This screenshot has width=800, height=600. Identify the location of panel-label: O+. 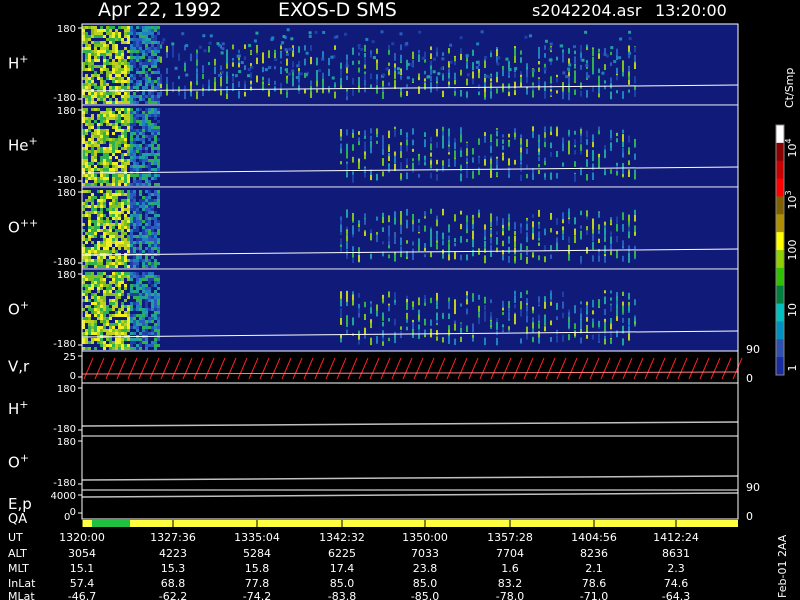
(18, 462).